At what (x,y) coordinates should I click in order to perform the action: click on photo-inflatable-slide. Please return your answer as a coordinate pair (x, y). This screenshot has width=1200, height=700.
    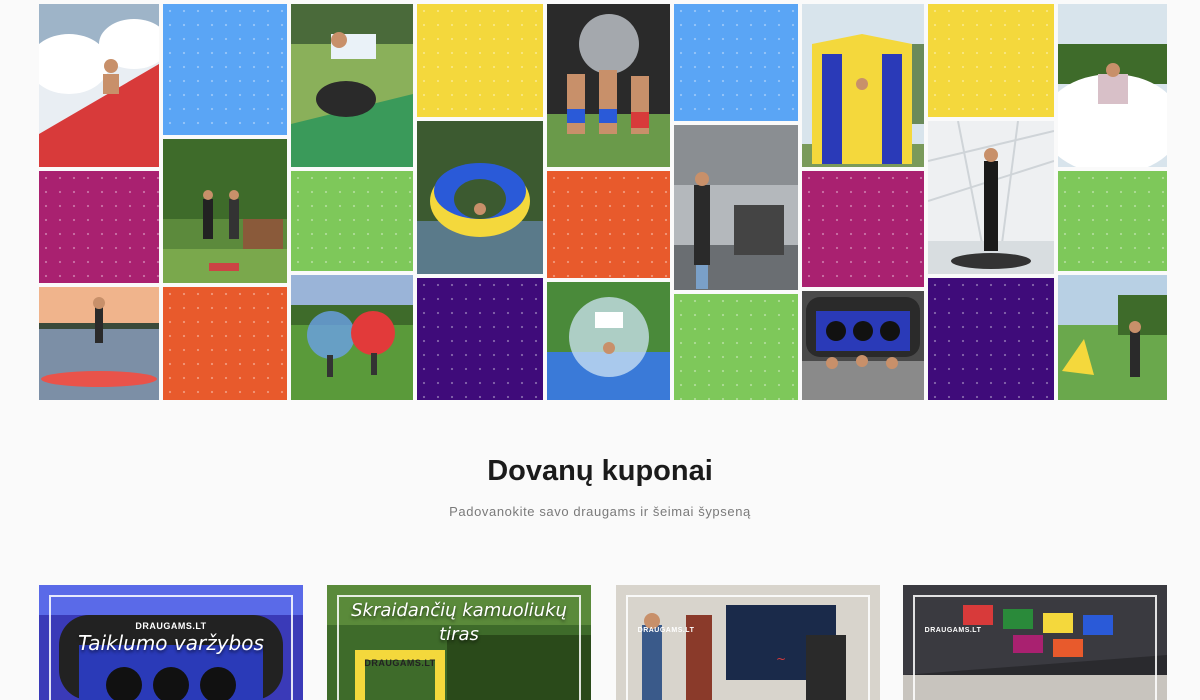
    Looking at the image, I should click on (863, 85).